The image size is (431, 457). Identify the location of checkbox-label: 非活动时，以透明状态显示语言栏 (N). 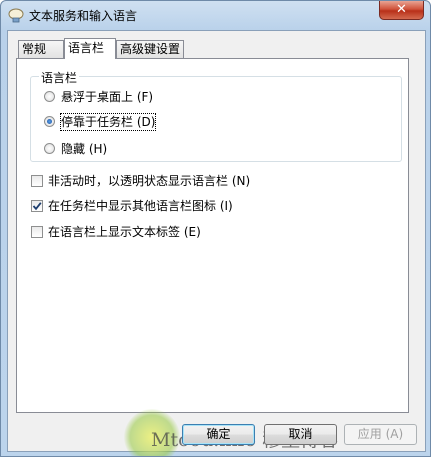
(149, 181).